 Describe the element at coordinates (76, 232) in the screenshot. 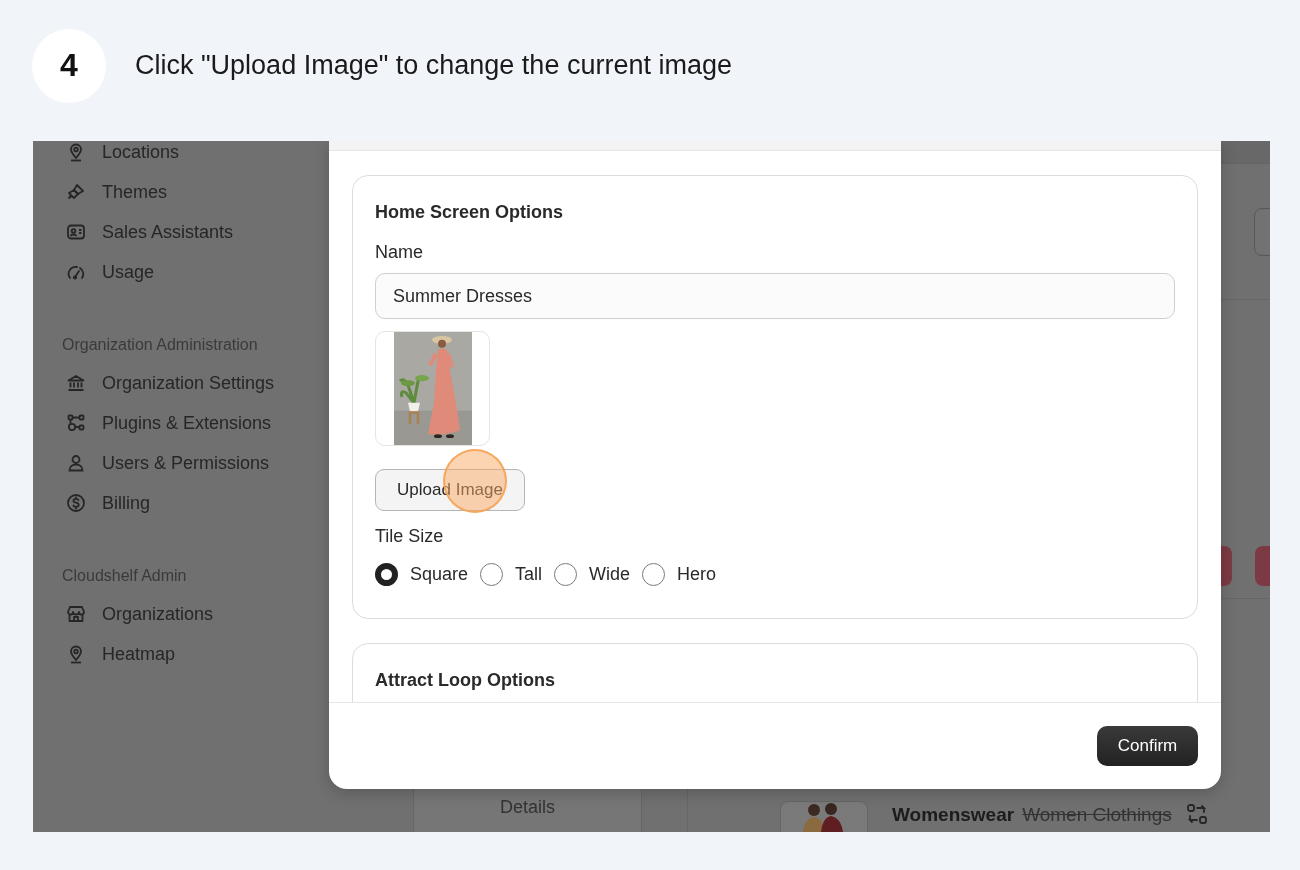

I see `id-card-icon` at that location.